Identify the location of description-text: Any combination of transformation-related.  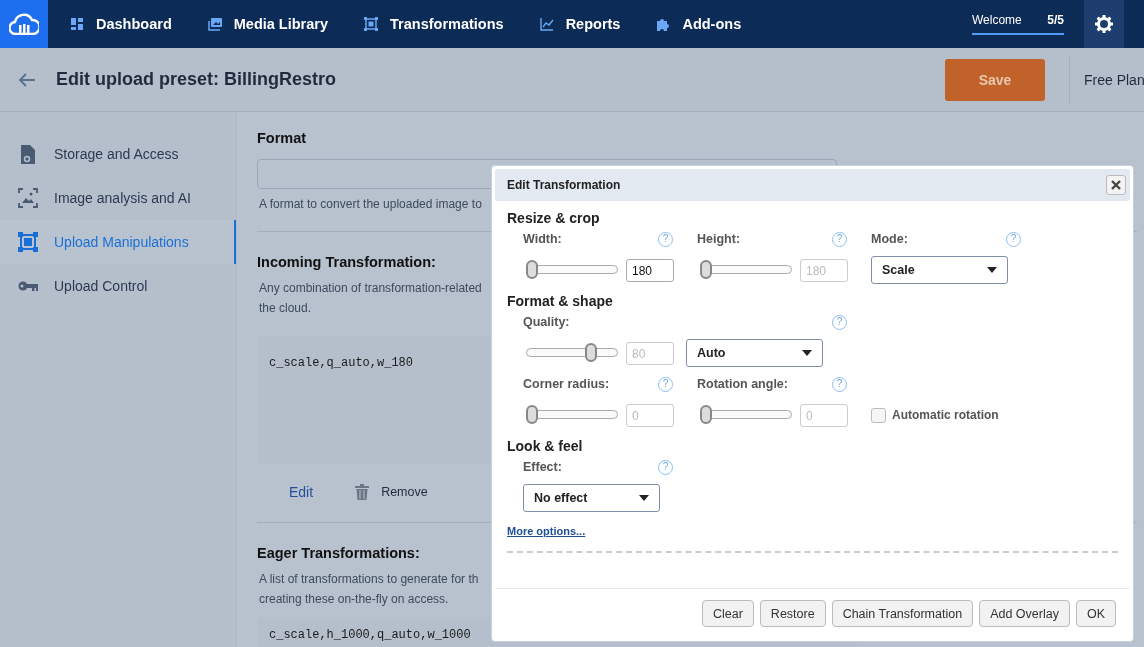
(370, 288).